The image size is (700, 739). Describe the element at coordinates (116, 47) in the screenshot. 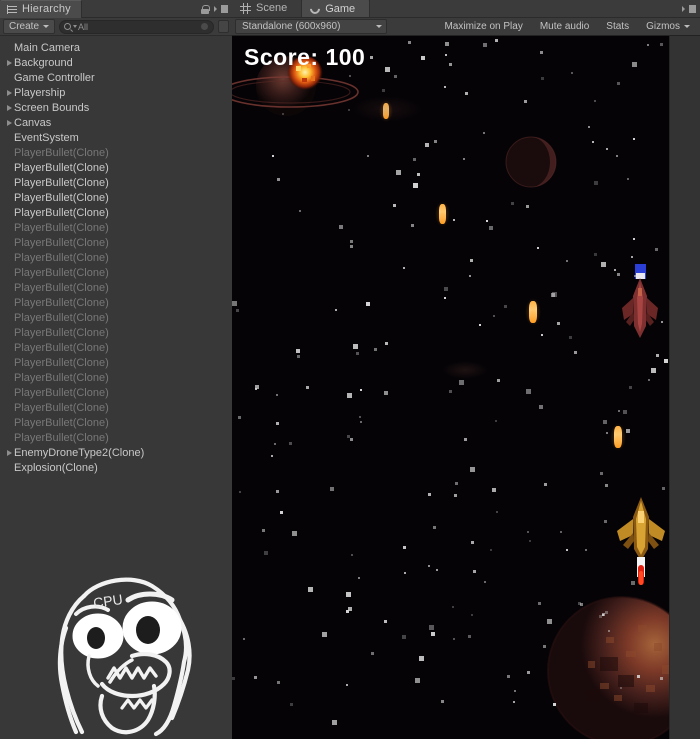

I see `hierarchy-item: Main Camera` at that location.